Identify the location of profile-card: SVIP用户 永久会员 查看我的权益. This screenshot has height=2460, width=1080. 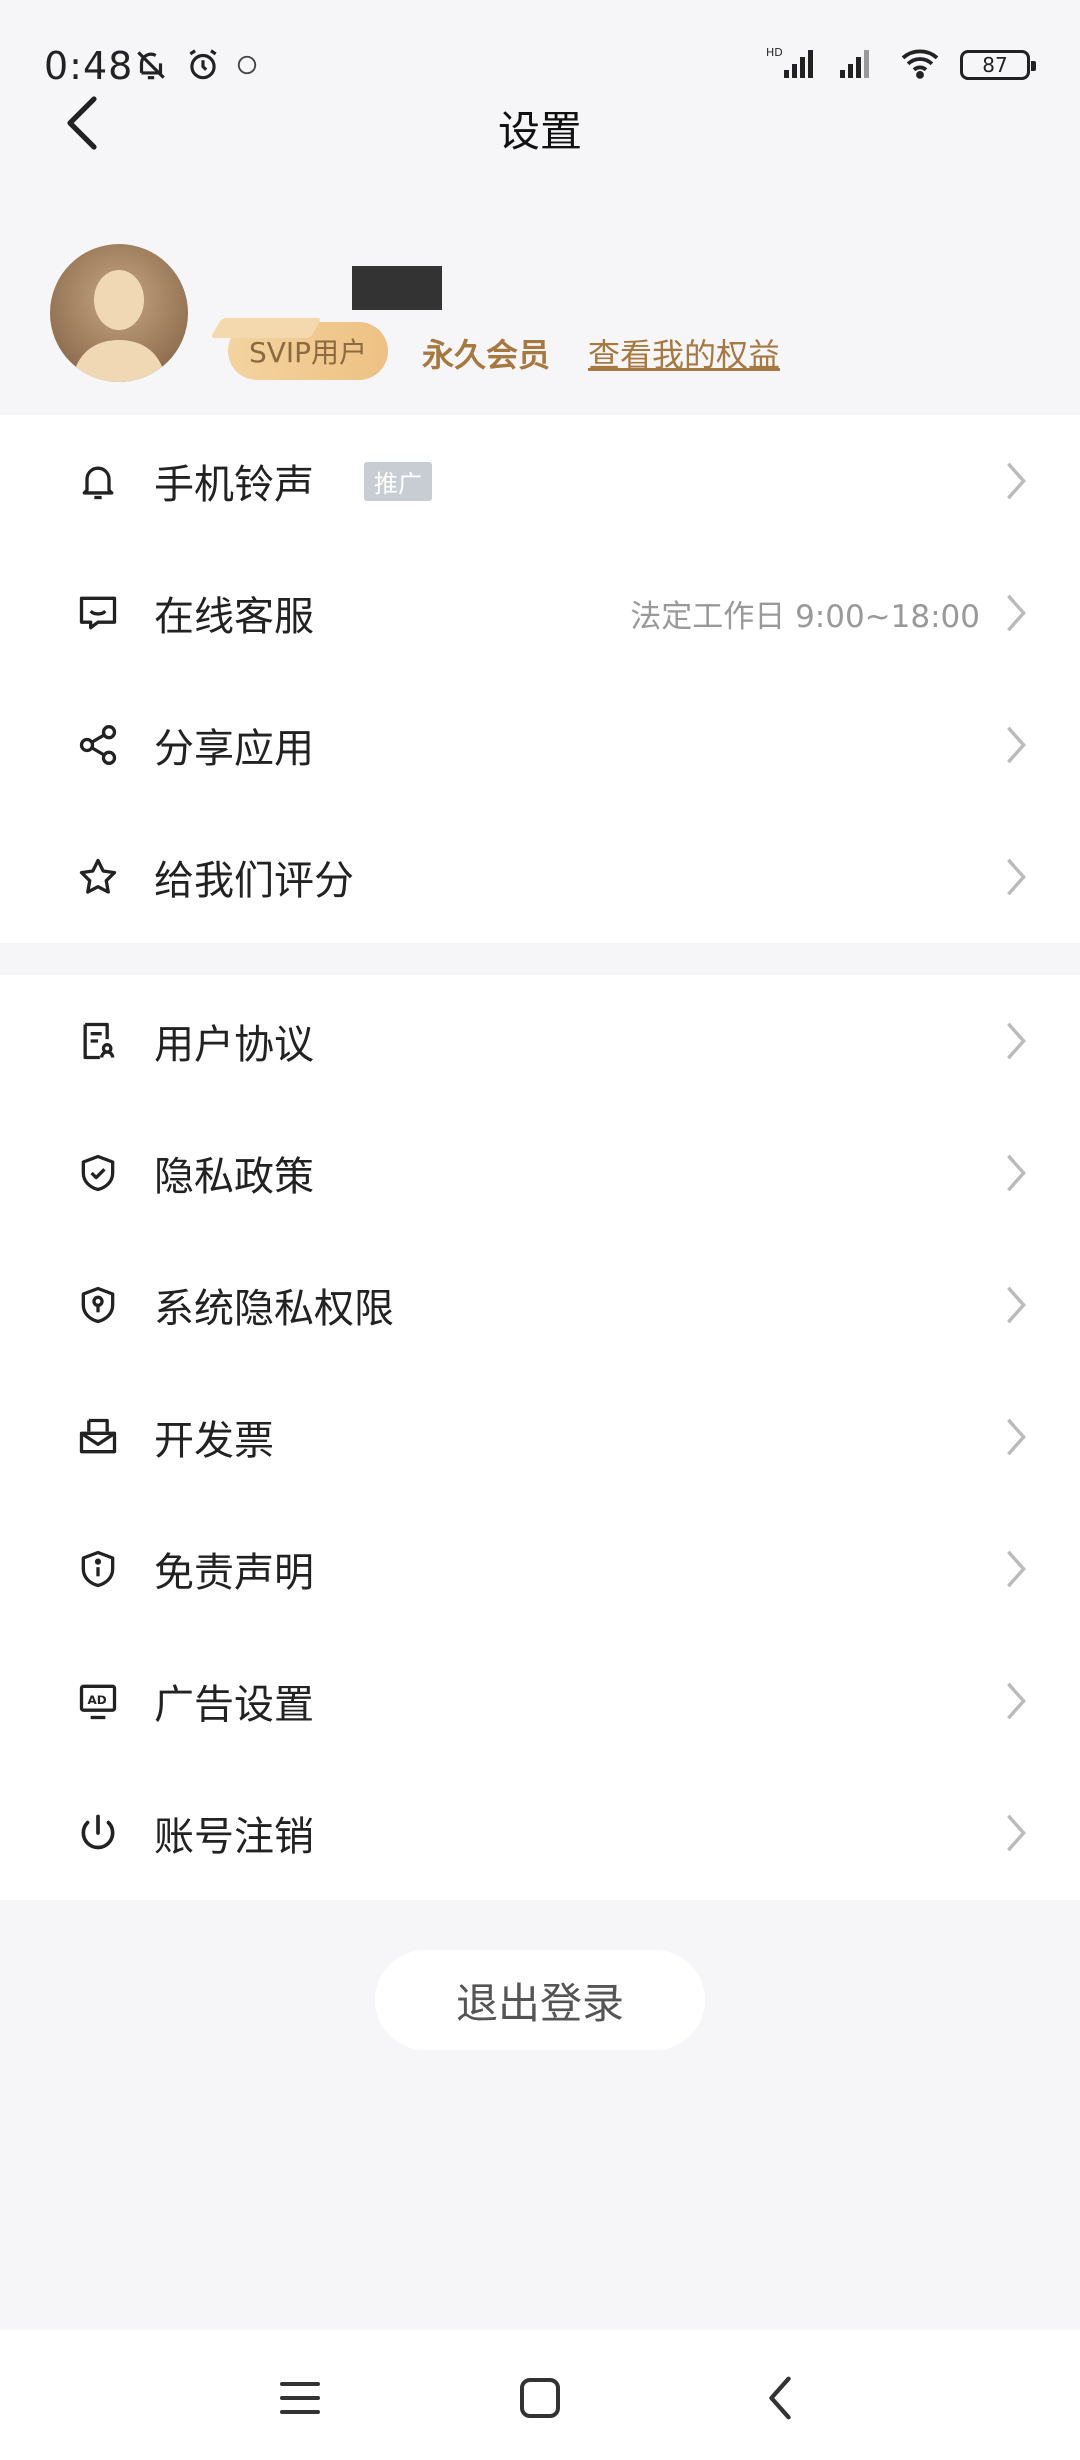
(540, 322).